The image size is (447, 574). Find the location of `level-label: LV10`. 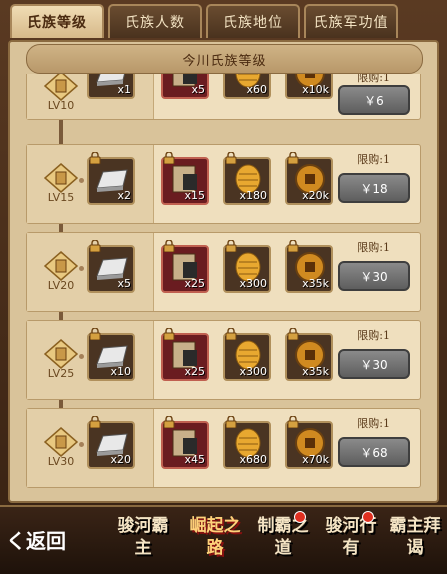

level-label: LV10 is located at coordinates (61, 105).